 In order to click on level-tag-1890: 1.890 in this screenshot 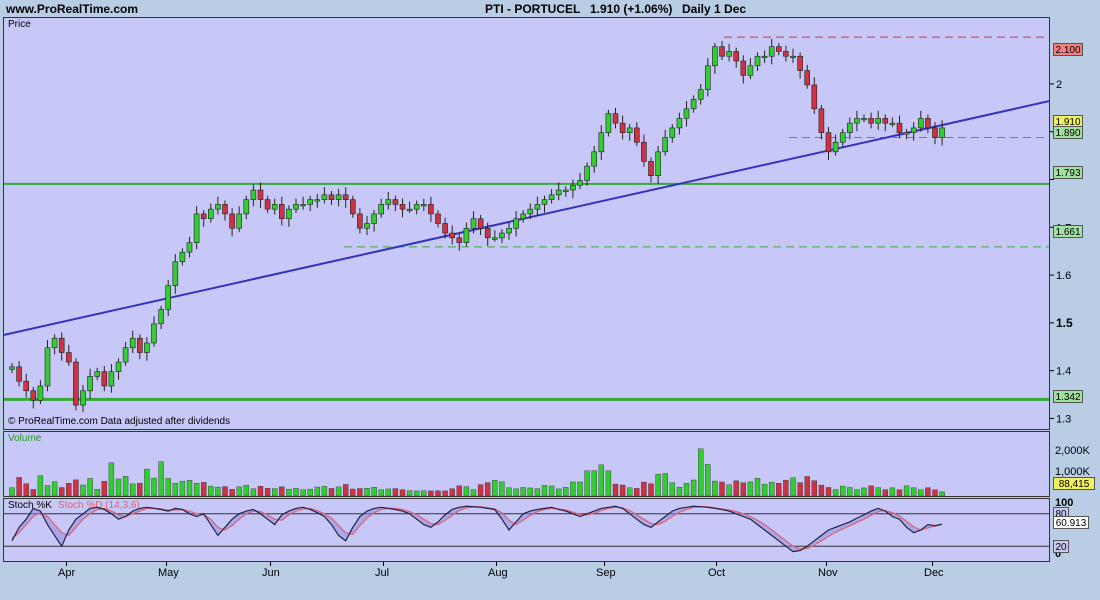, I will do `click(1068, 132)`.